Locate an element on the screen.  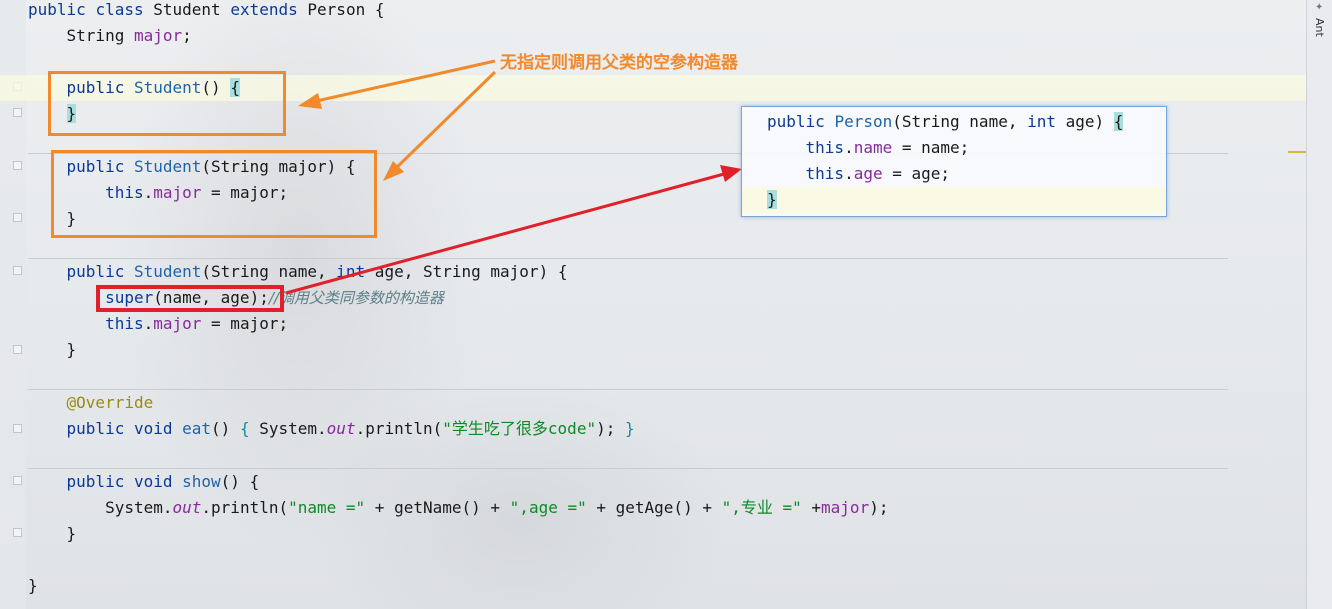
popup-line-close: } is located at coordinates (772, 199).